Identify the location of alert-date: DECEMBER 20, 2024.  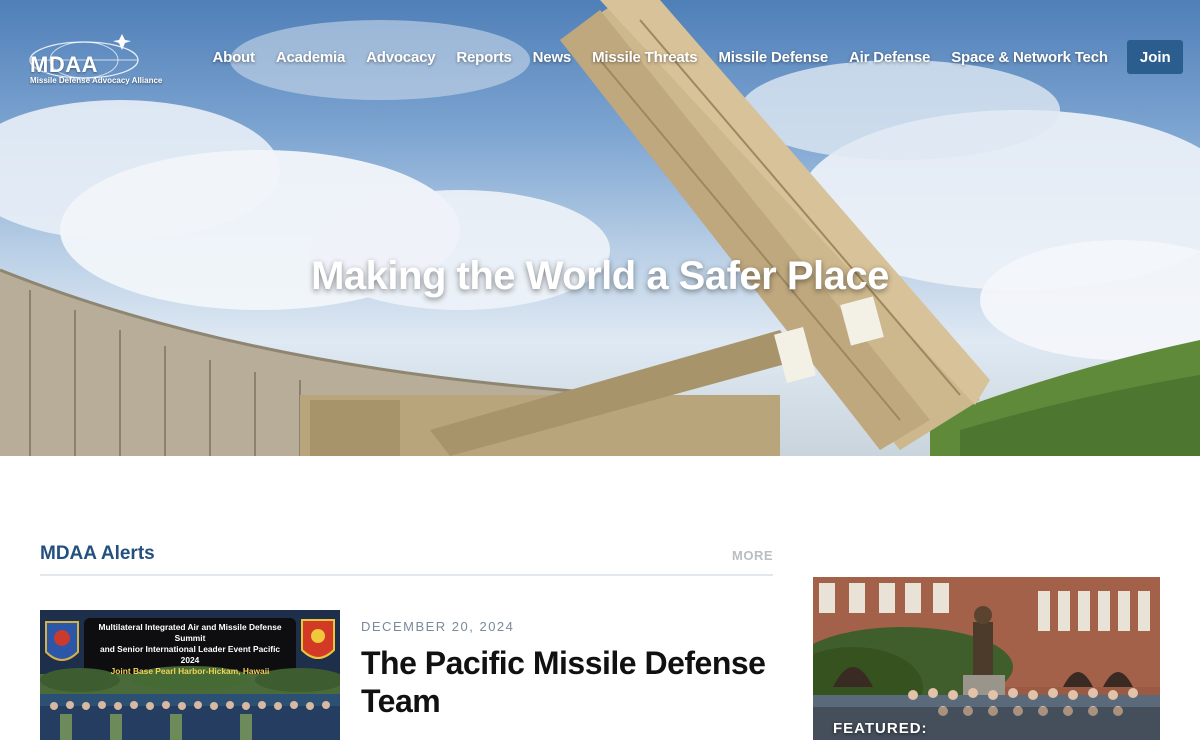
(438, 626).